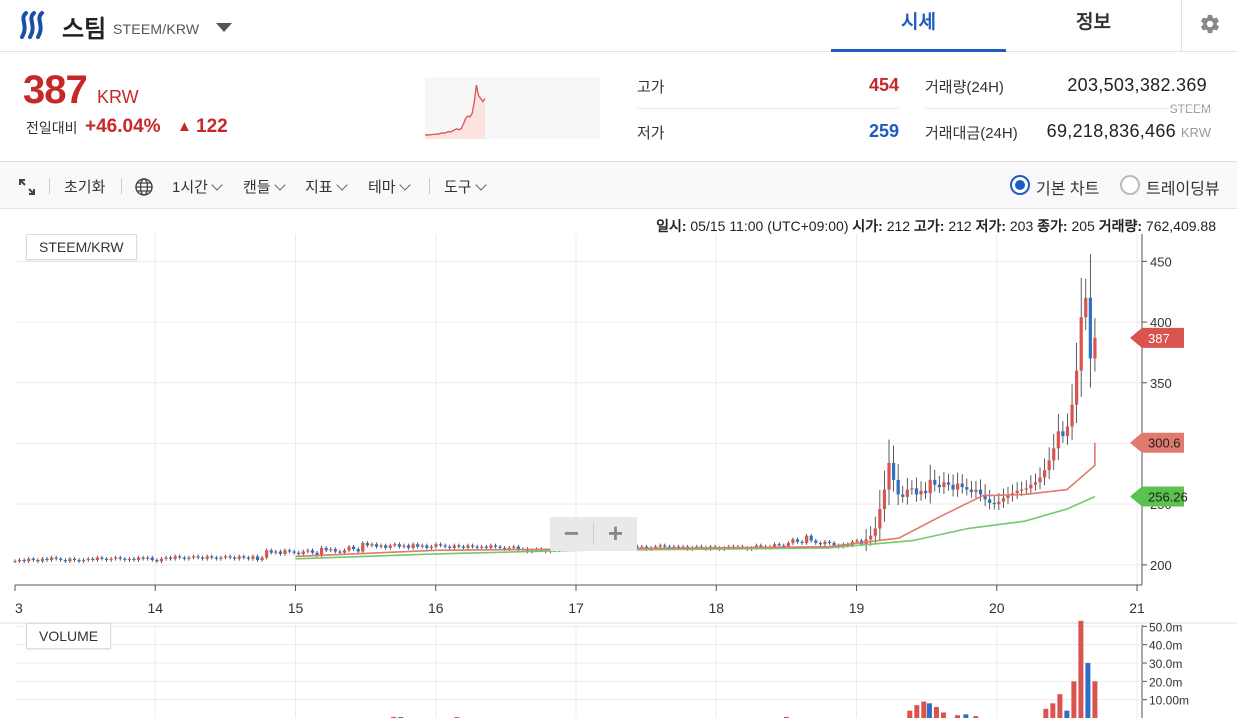 Image resolution: width=1237 pixels, height=718 pixels. Describe the element at coordinates (1130, 185) in the screenshot. I see `tradingview-radio` at that location.